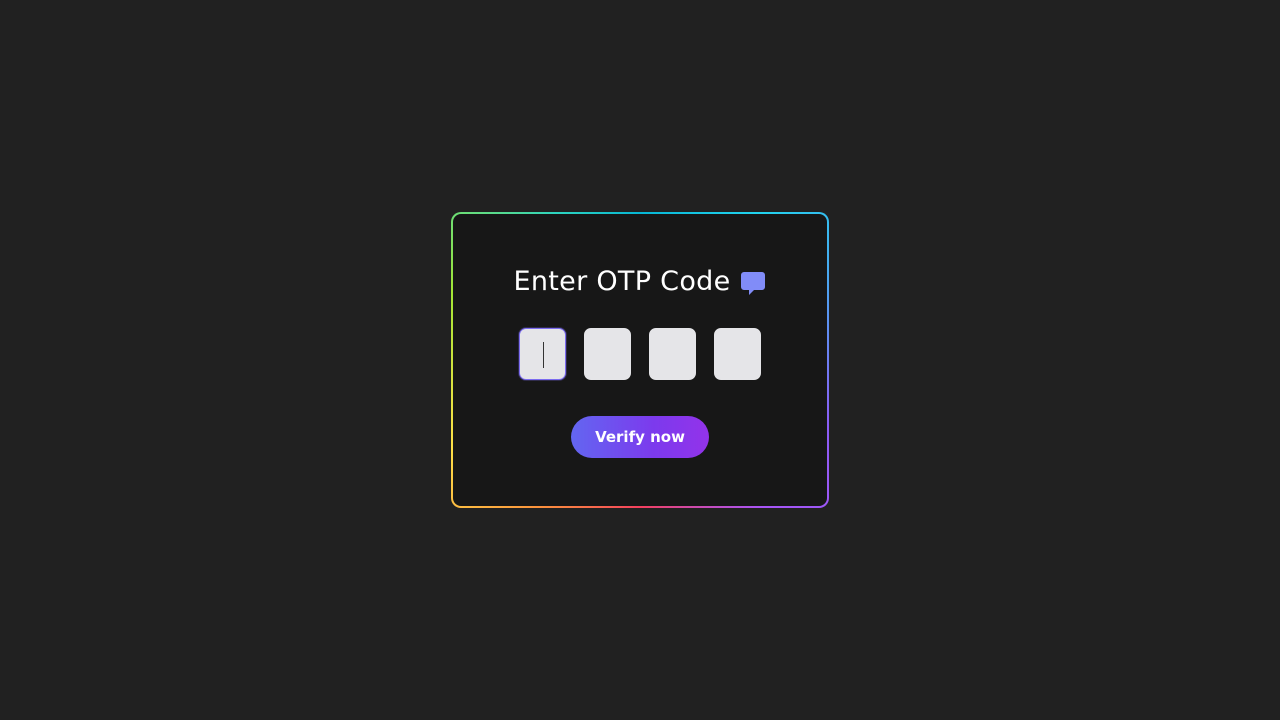 This screenshot has width=1280, height=720. Describe the element at coordinates (753, 283) in the screenshot. I see `chat-bubble-icon` at that location.